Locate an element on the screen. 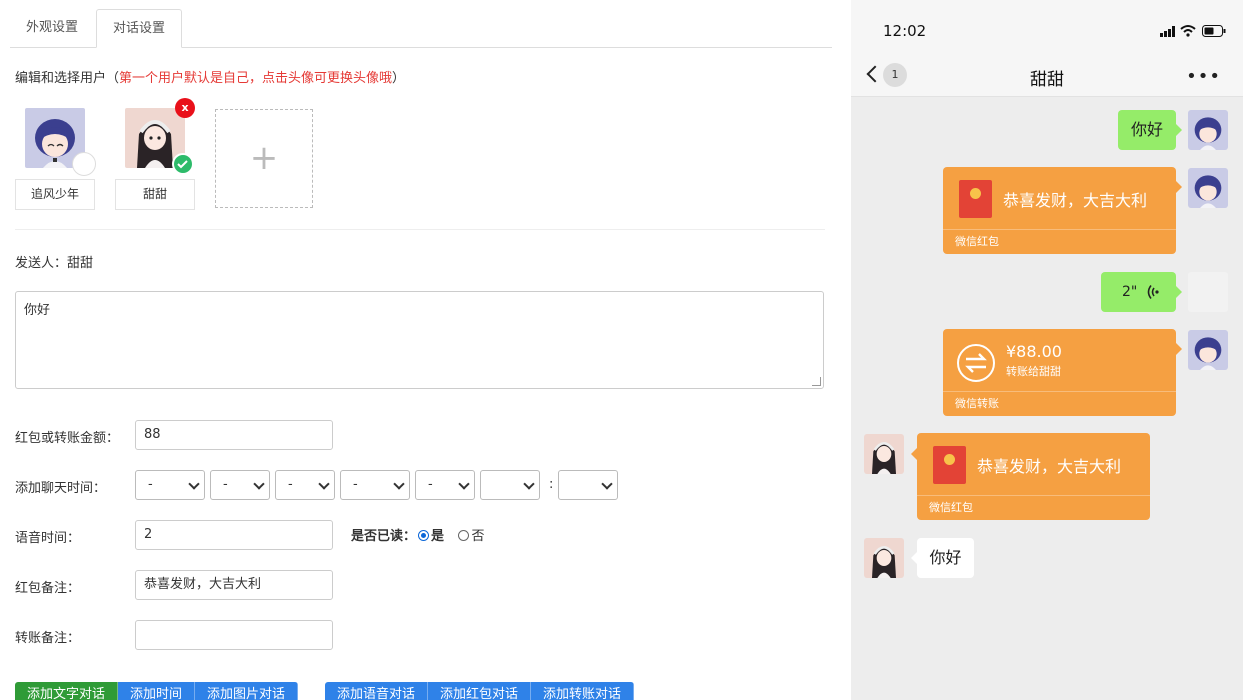 The height and width of the screenshot is (700, 1243). hour-select is located at coordinates (510, 485).